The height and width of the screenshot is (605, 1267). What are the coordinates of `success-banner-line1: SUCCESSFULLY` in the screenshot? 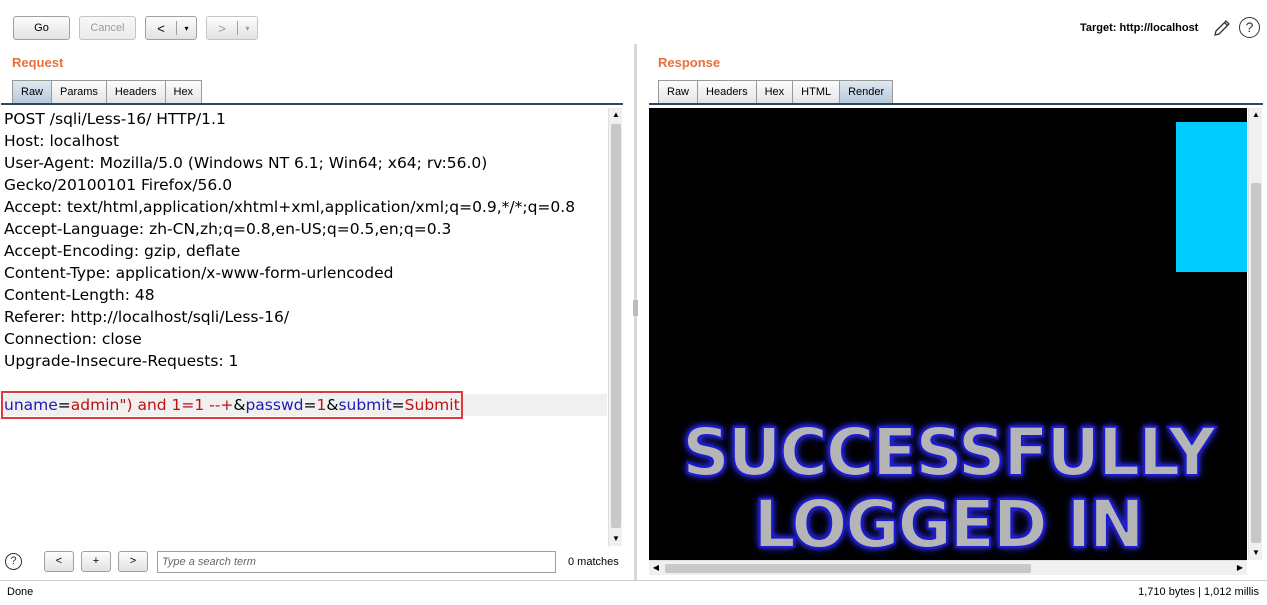 It's located at (949, 452).